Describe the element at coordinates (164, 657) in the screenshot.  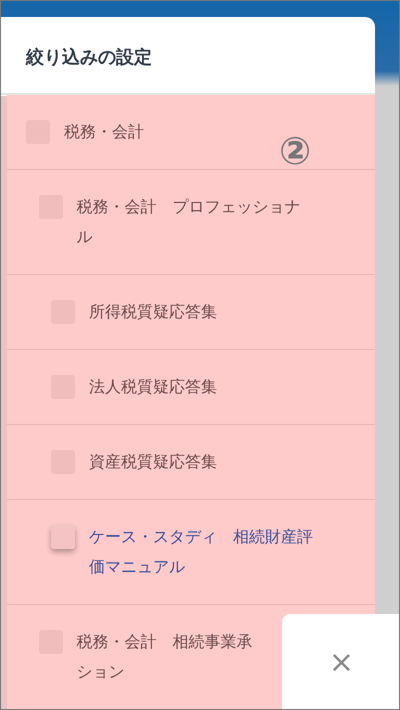
I see `filter-label: 税務・会計 相続事業承 ション` at that location.